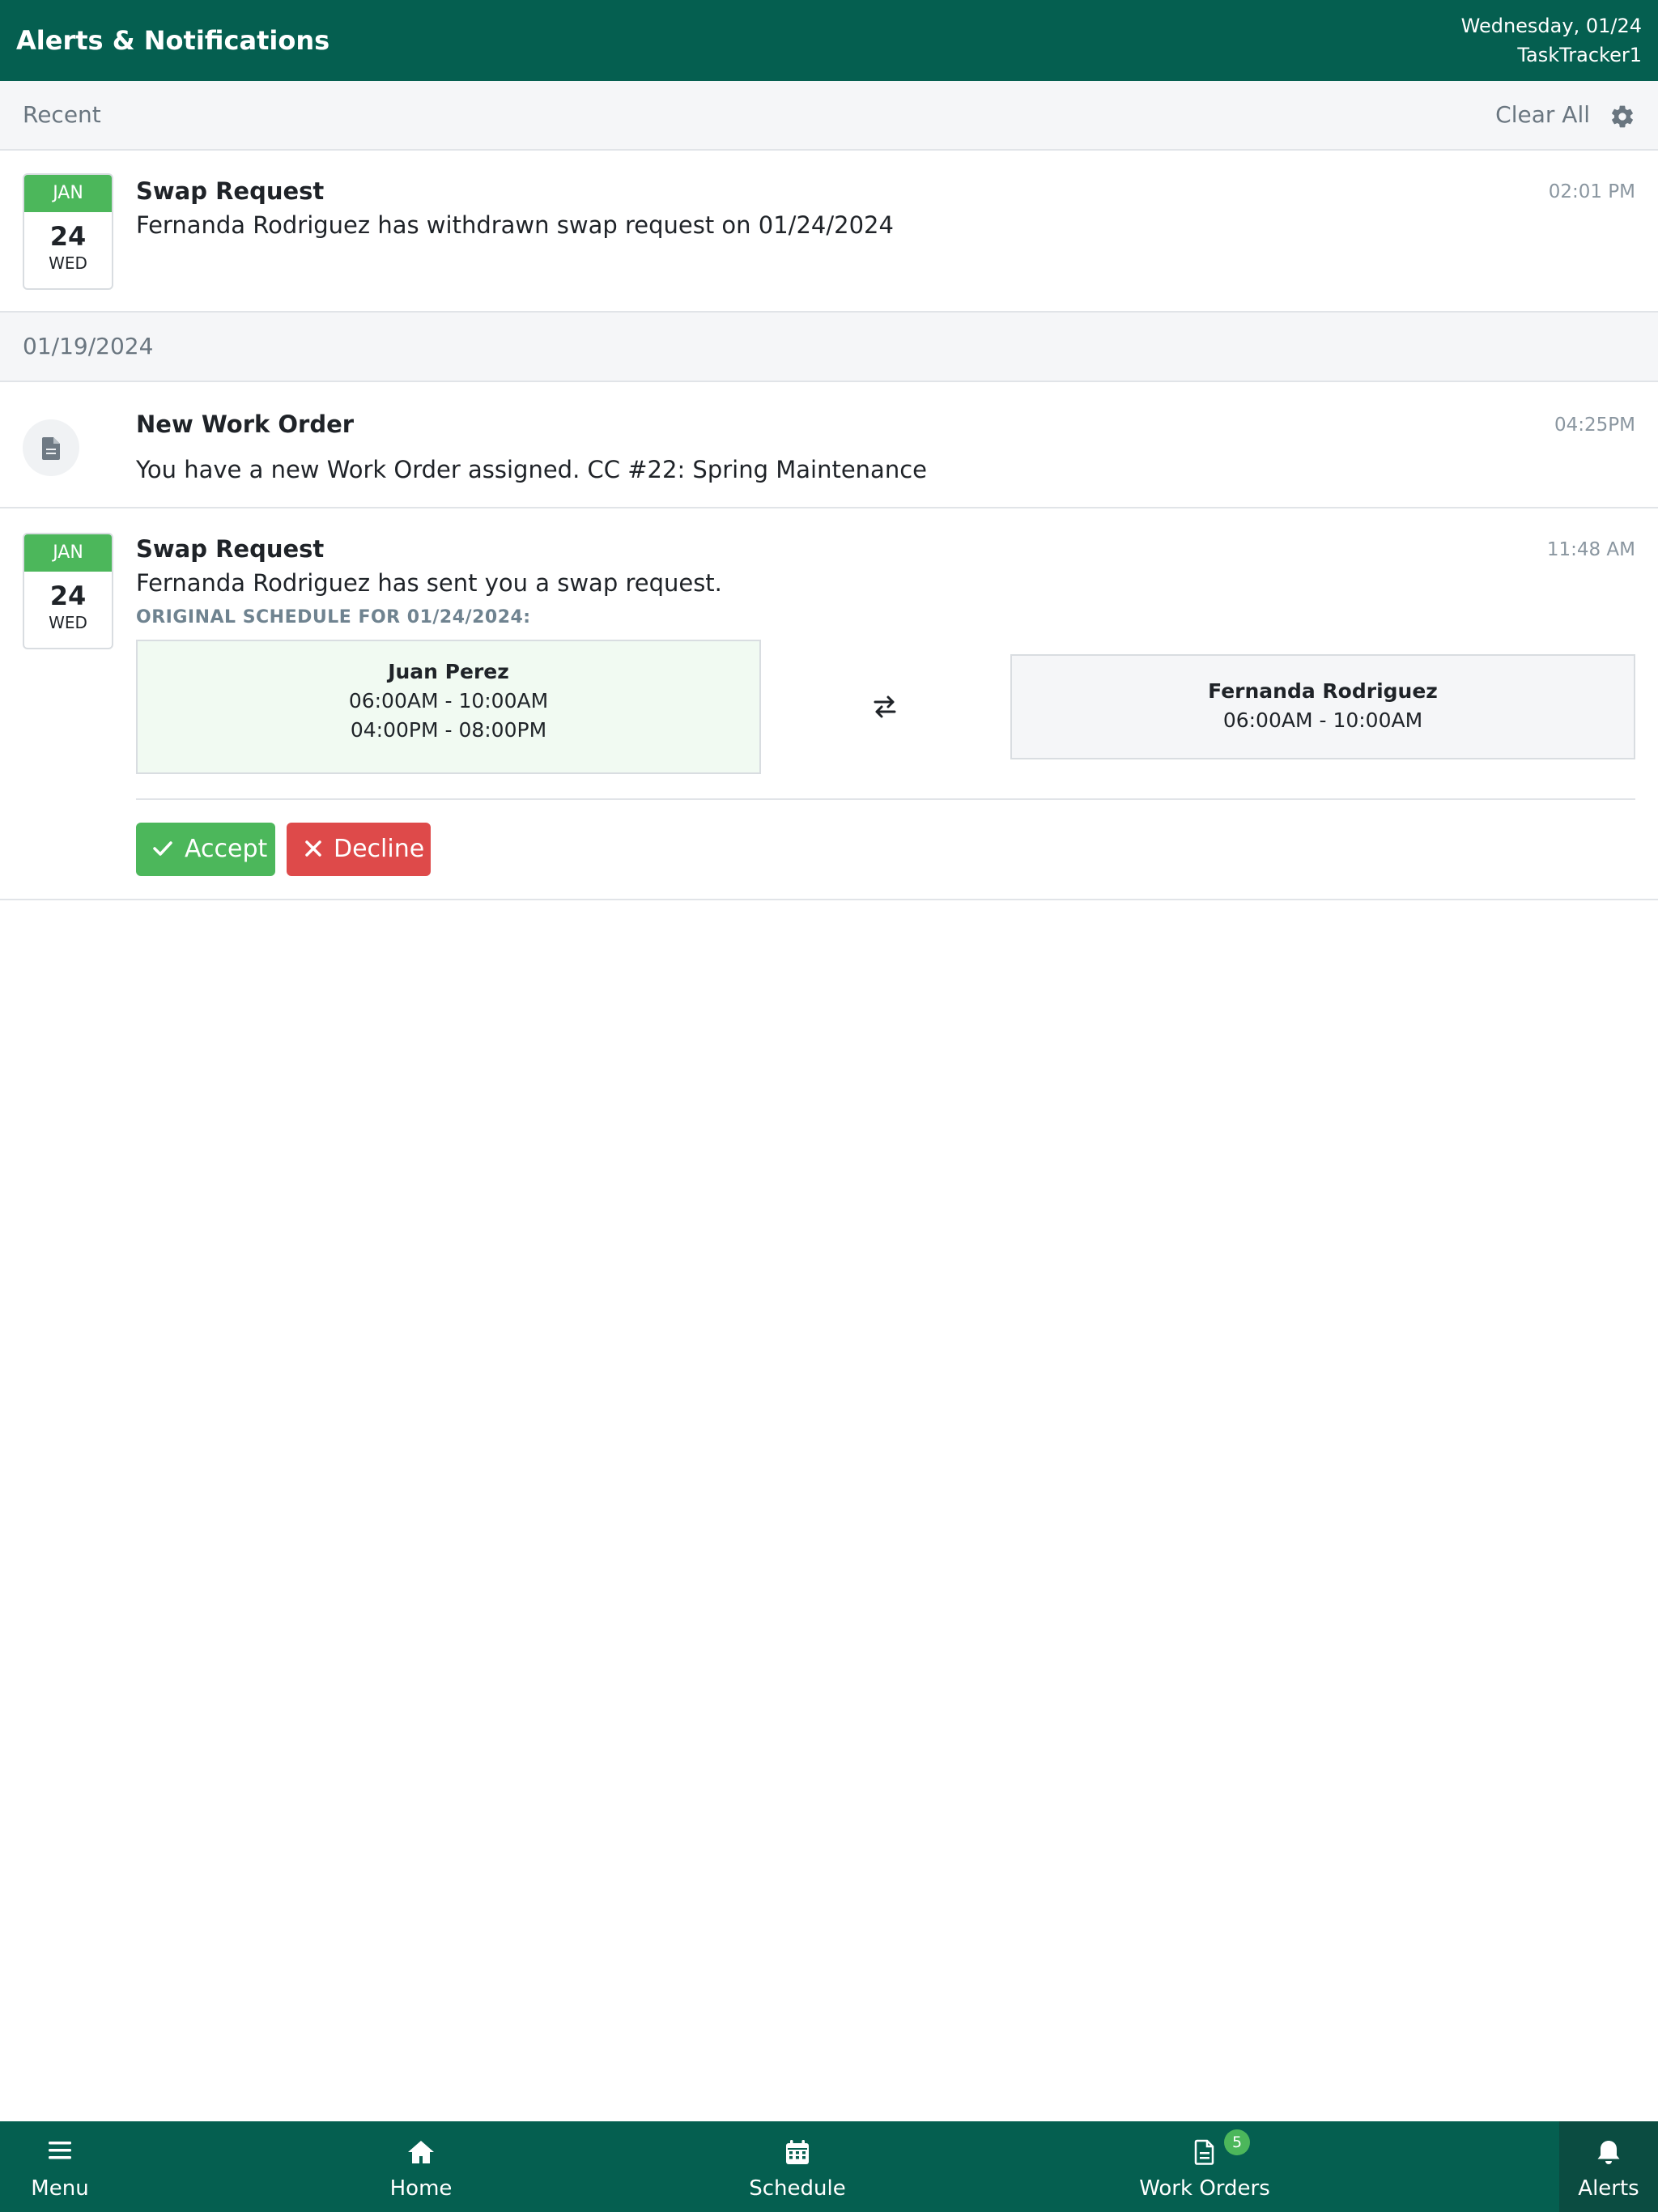 The width and height of the screenshot is (1658, 2212). Describe the element at coordinates (62, 115) in the screenshot. I see `section-label-recent: Recent` at that location.